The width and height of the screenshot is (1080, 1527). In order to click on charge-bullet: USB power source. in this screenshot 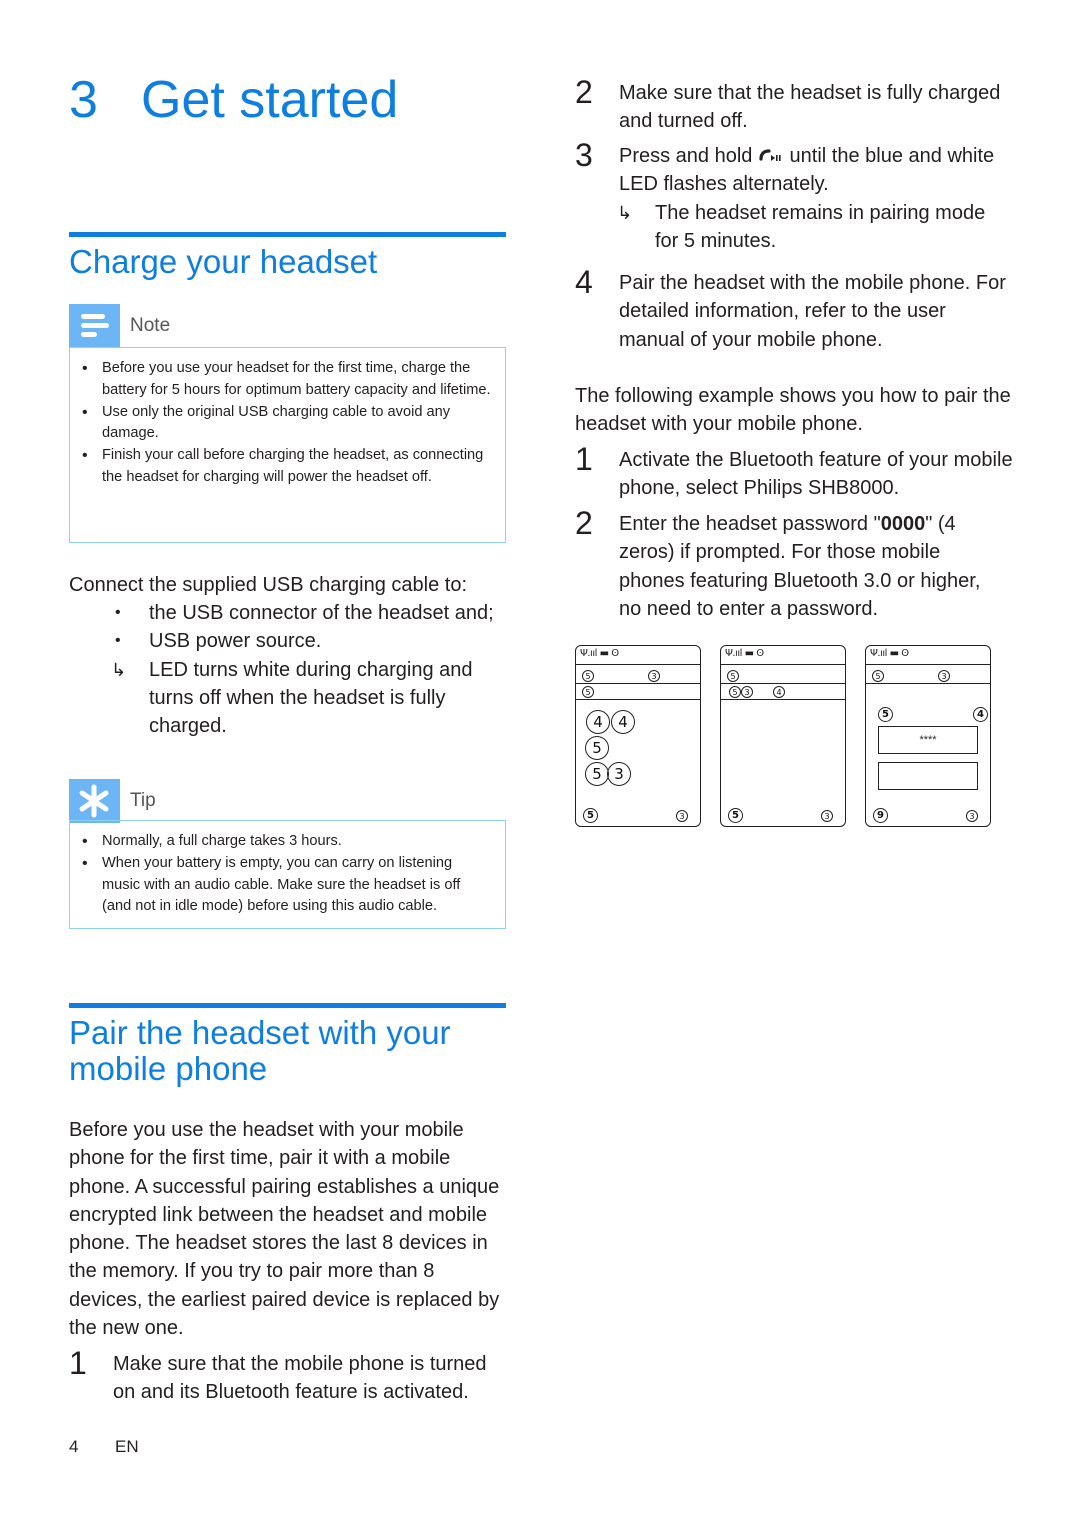, I will do `click(315, 641)`.